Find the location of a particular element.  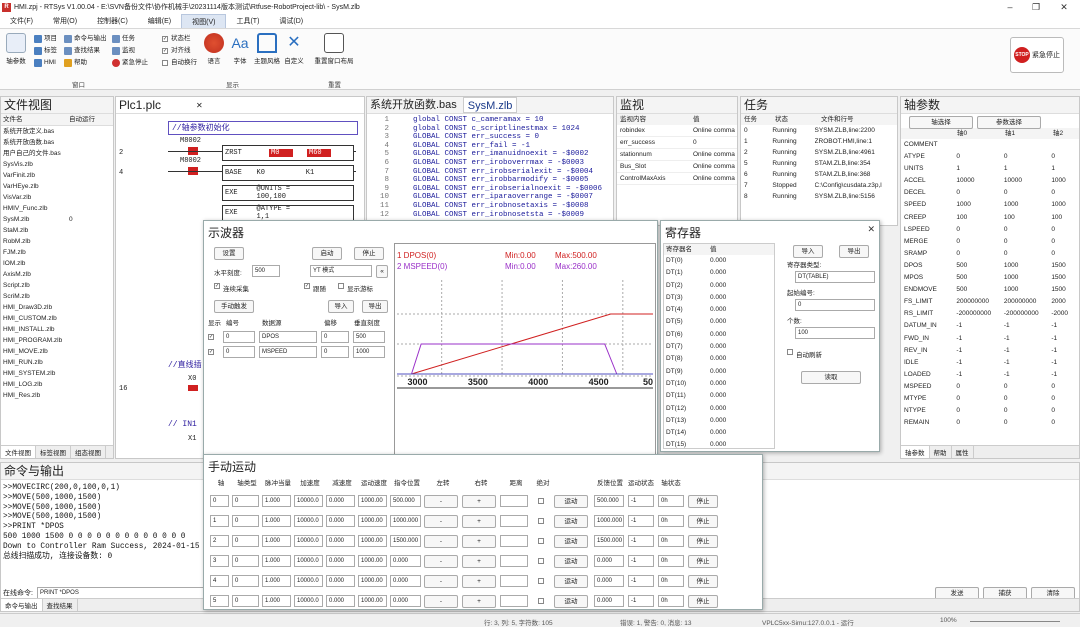

axis-select: 5 is located at coordinates (219, 601).